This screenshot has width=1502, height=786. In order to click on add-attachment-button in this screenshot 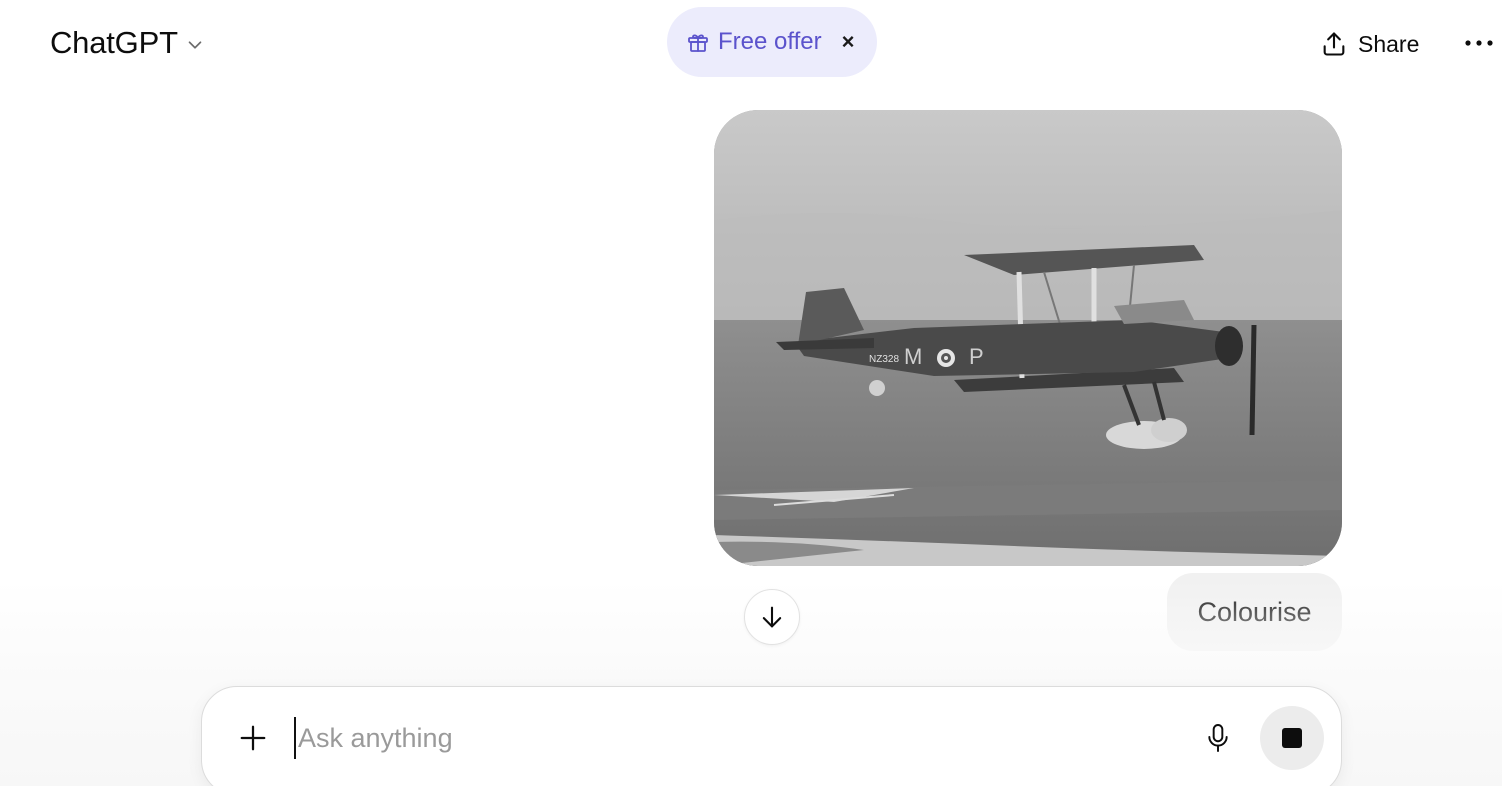, I will do `click(253, 738)`.